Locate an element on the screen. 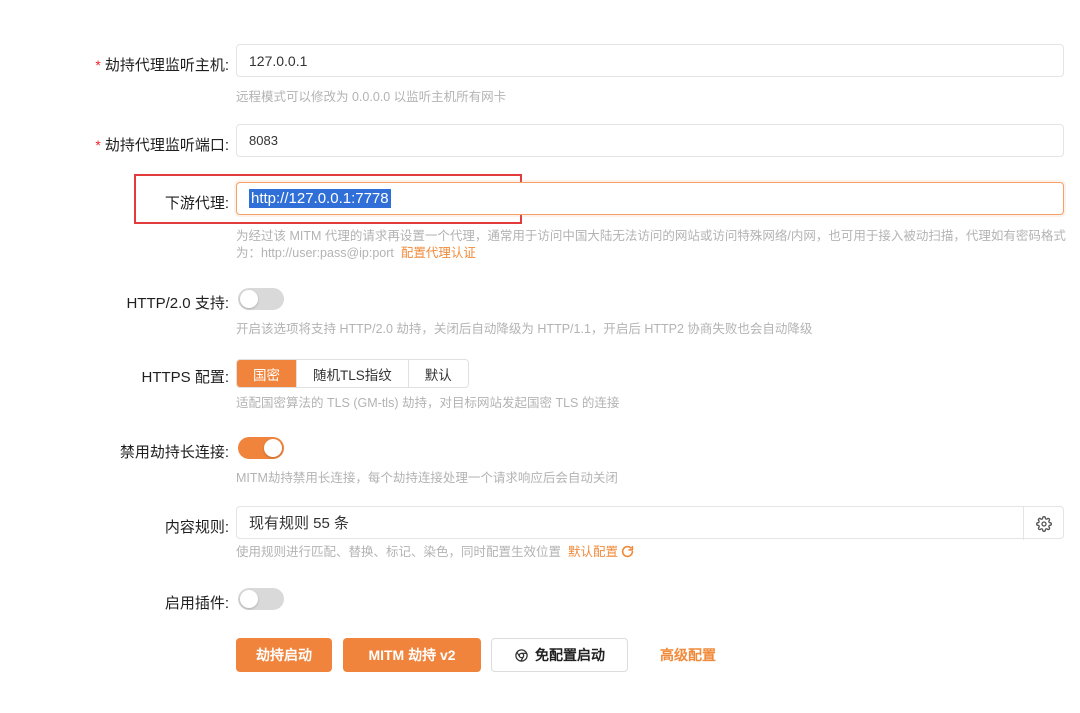  https-option-default: 默认 is located at coordinates (438, 373).